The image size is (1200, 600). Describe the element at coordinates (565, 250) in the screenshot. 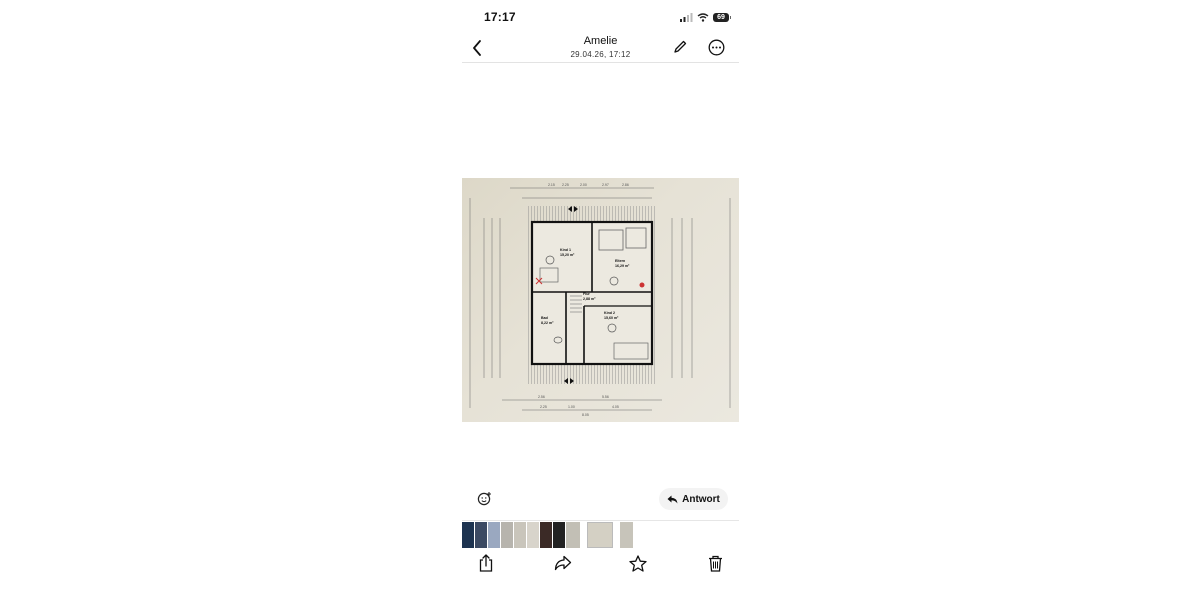

I see `room-kind1: Kind 1` at that location.